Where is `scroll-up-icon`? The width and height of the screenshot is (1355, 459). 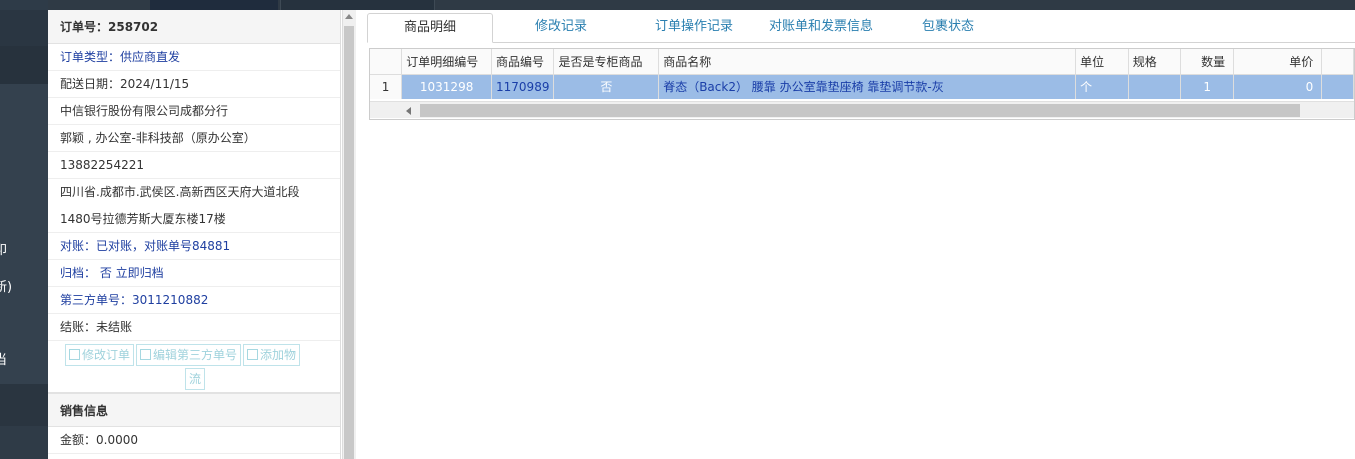 scroll-up-icon is located at coordinates (349, 16).